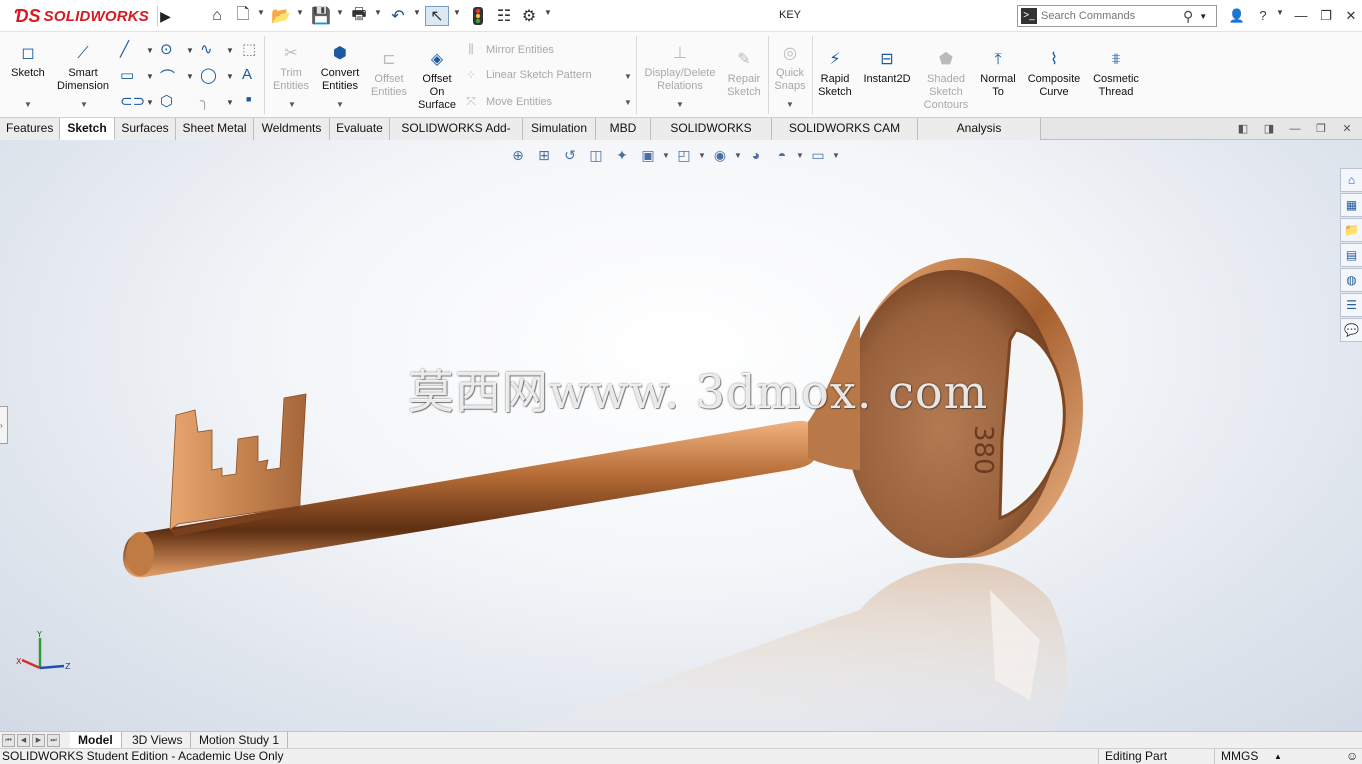 The height and width of the screenshot is (764, 1362). What do you see at coordinates (544, 155) in the screenshot?
I see `zoom-to-area-icon: ⊞` at bounding box center [544, 155].